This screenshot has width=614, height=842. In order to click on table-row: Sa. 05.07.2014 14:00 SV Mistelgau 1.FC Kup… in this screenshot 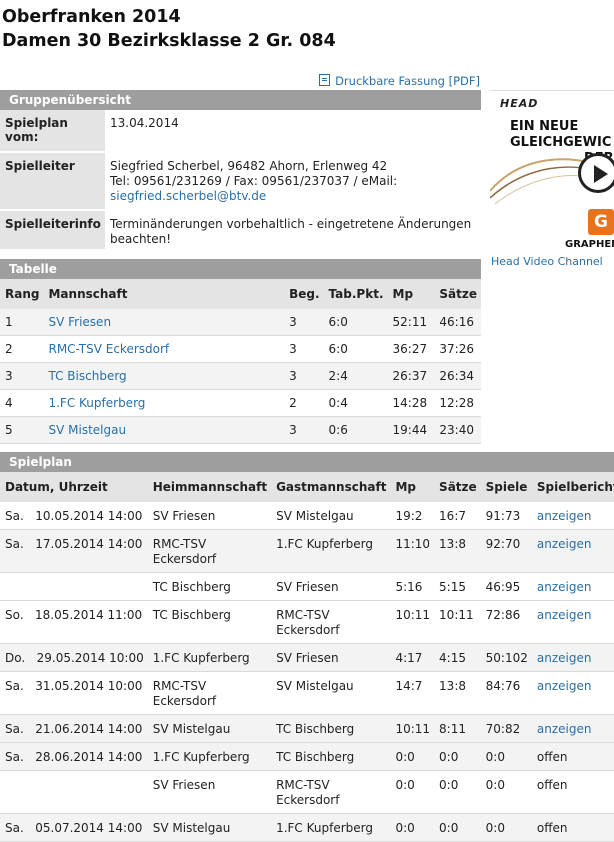, I will do `click(307, 827)`.